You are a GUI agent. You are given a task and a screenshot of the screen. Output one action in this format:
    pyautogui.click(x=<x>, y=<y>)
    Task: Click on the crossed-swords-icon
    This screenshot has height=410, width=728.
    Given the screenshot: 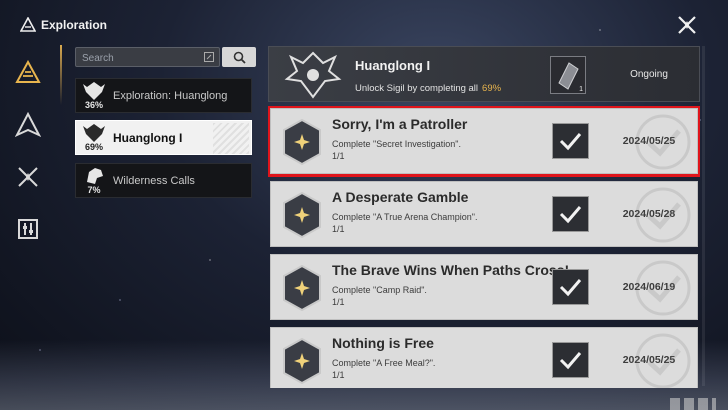 What is the action you would take?
    pyautogui.click(x=28, y=177)
    